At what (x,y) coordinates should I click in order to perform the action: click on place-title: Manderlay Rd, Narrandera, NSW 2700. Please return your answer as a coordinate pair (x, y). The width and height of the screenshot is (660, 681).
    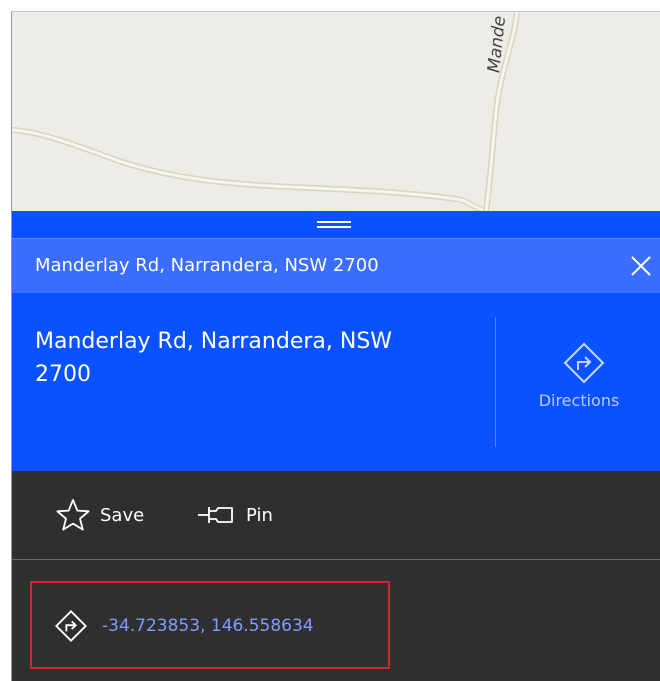
    Looking at the image, I should click on (214, 358).